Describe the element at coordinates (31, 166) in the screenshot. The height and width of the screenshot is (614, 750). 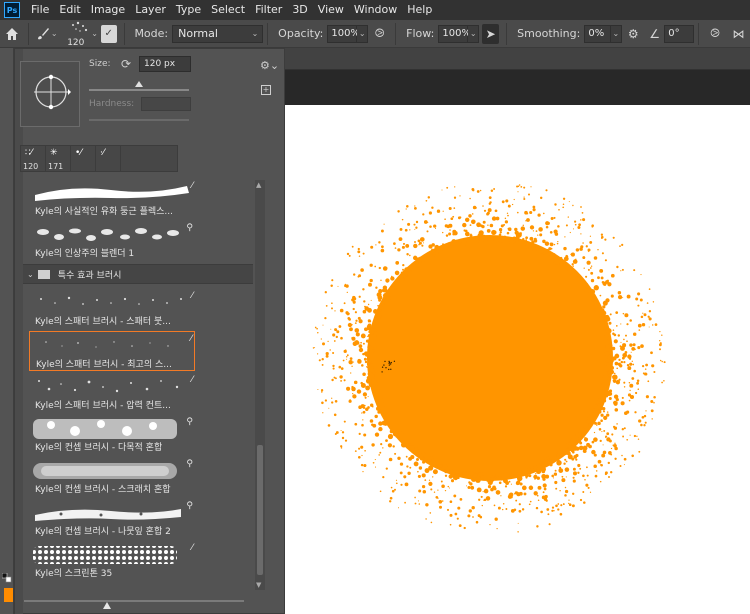
I see `recent-brush-size: 120` at that location.